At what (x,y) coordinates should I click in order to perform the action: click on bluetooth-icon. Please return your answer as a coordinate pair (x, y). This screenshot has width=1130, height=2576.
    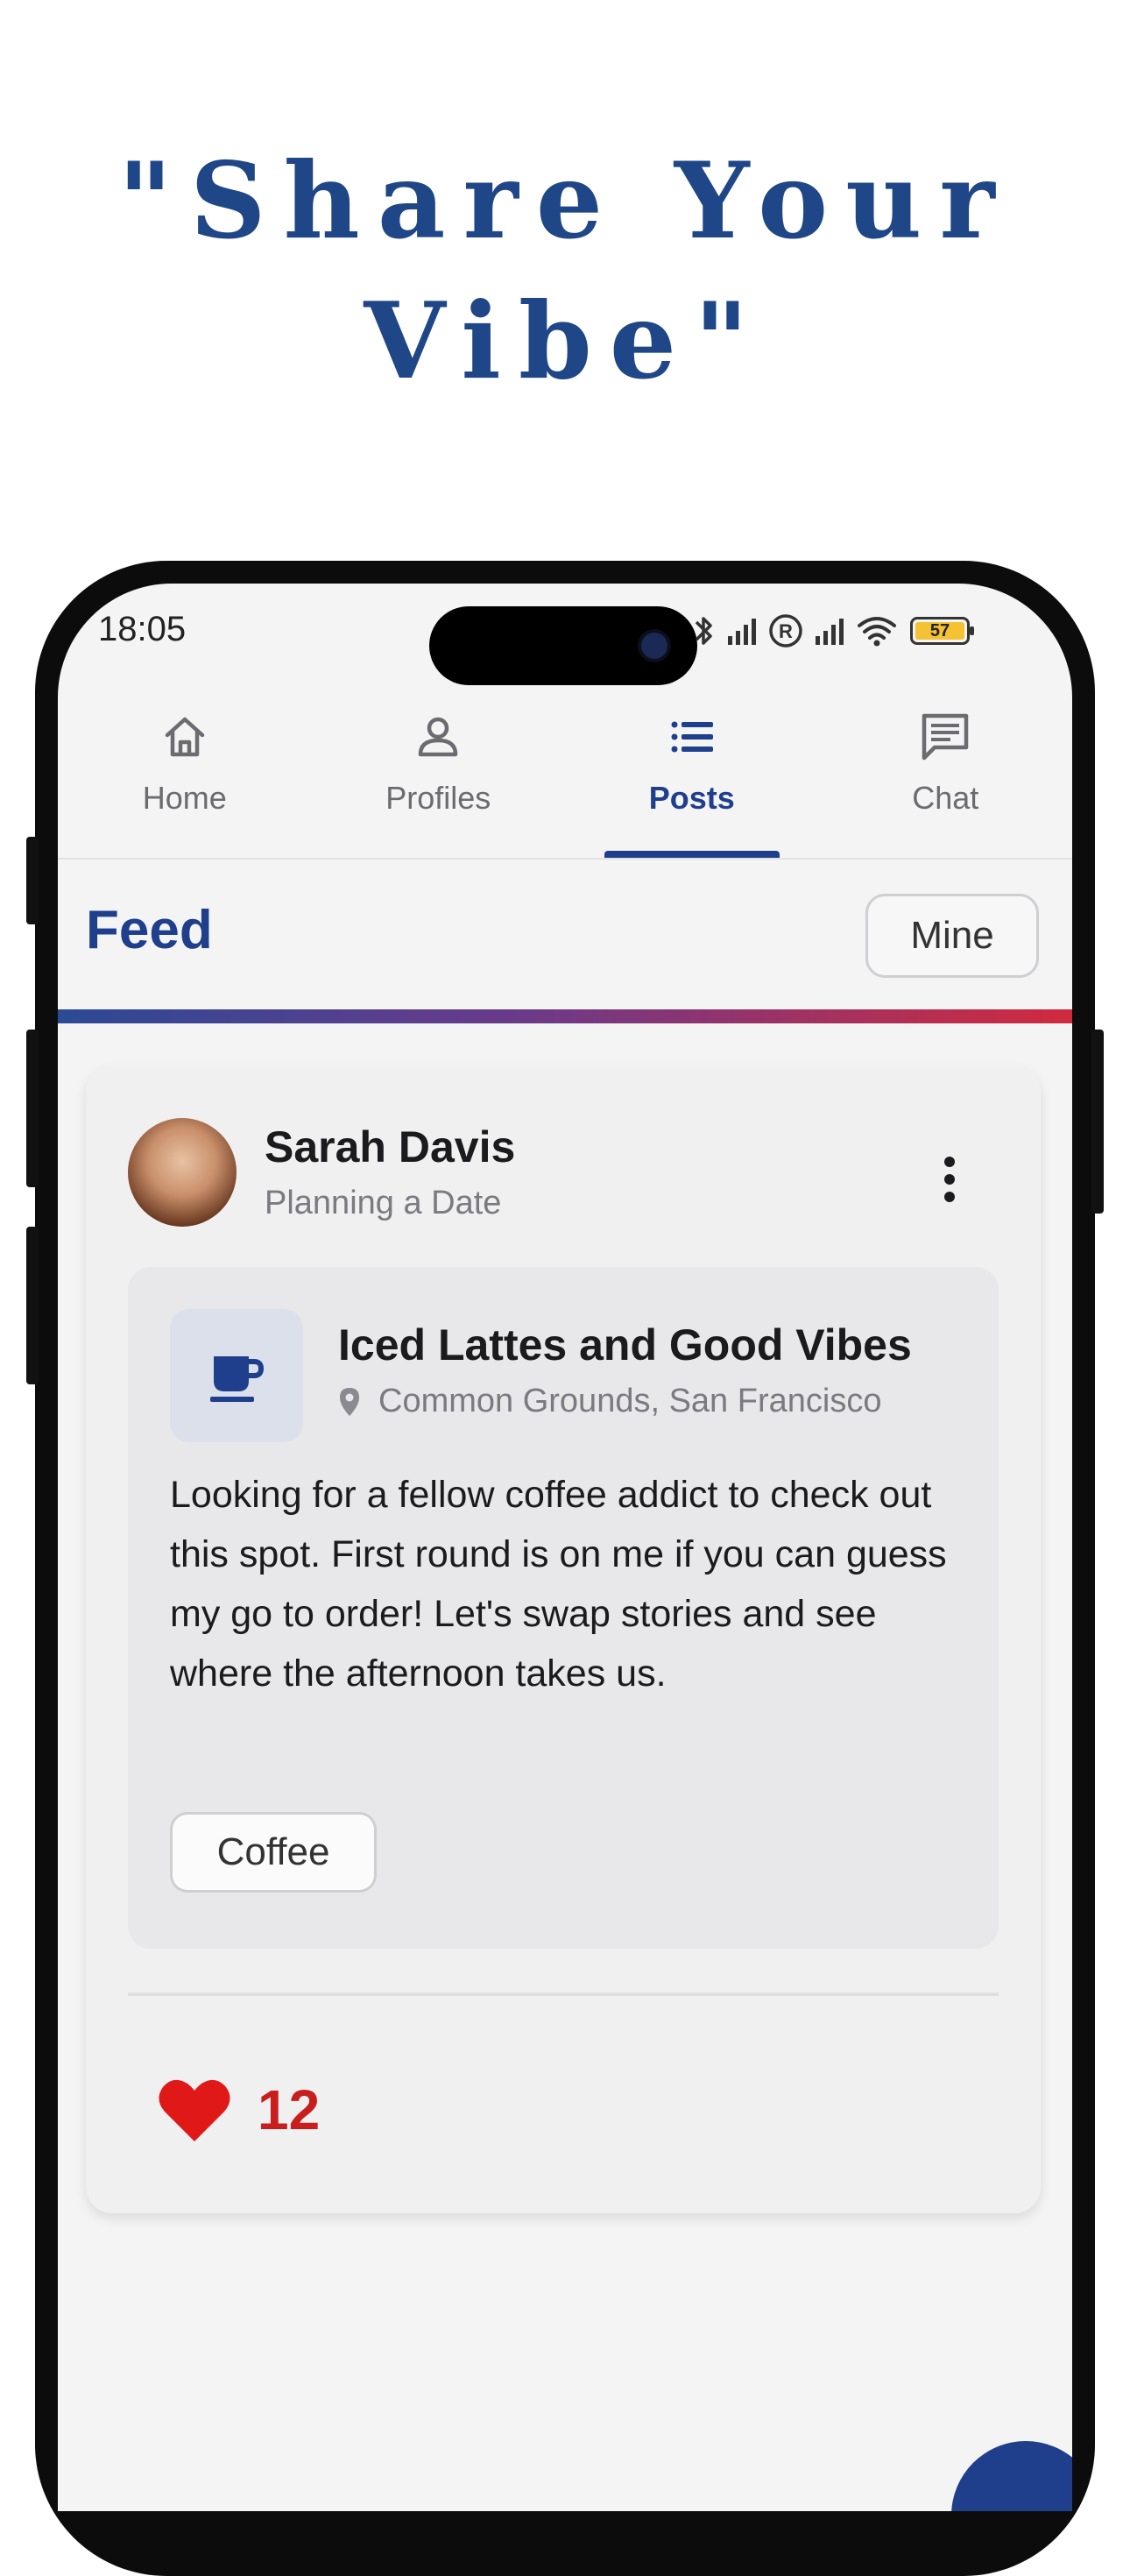
    Looking at the image, I should click on (703, 631).